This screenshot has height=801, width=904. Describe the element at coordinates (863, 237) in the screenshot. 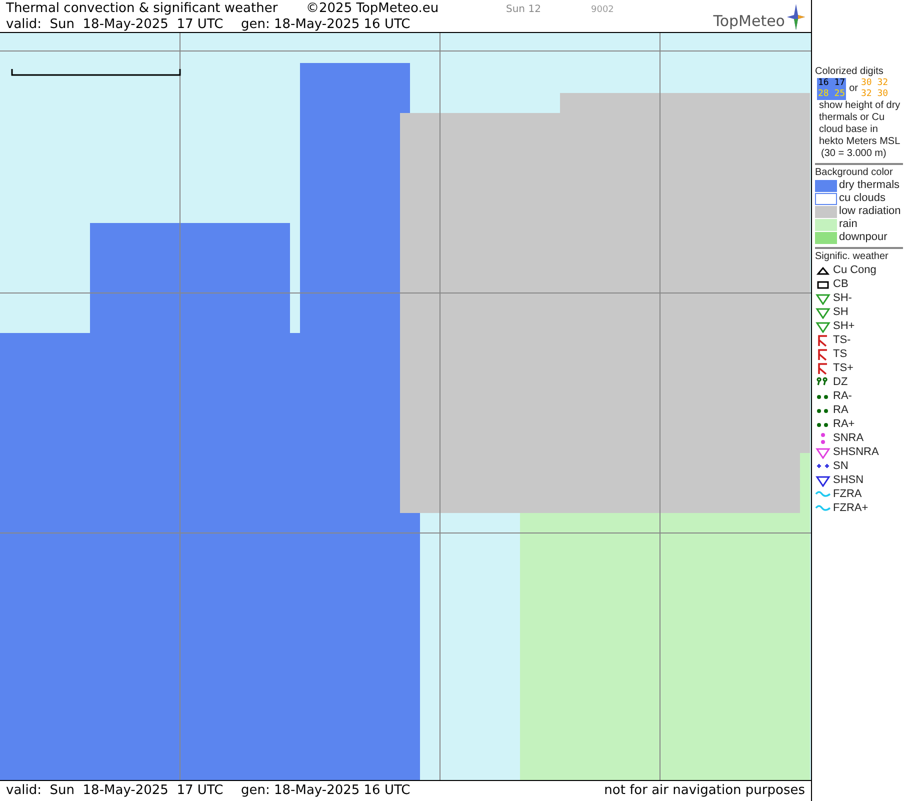

I see `legend-label: downpour` at that location.